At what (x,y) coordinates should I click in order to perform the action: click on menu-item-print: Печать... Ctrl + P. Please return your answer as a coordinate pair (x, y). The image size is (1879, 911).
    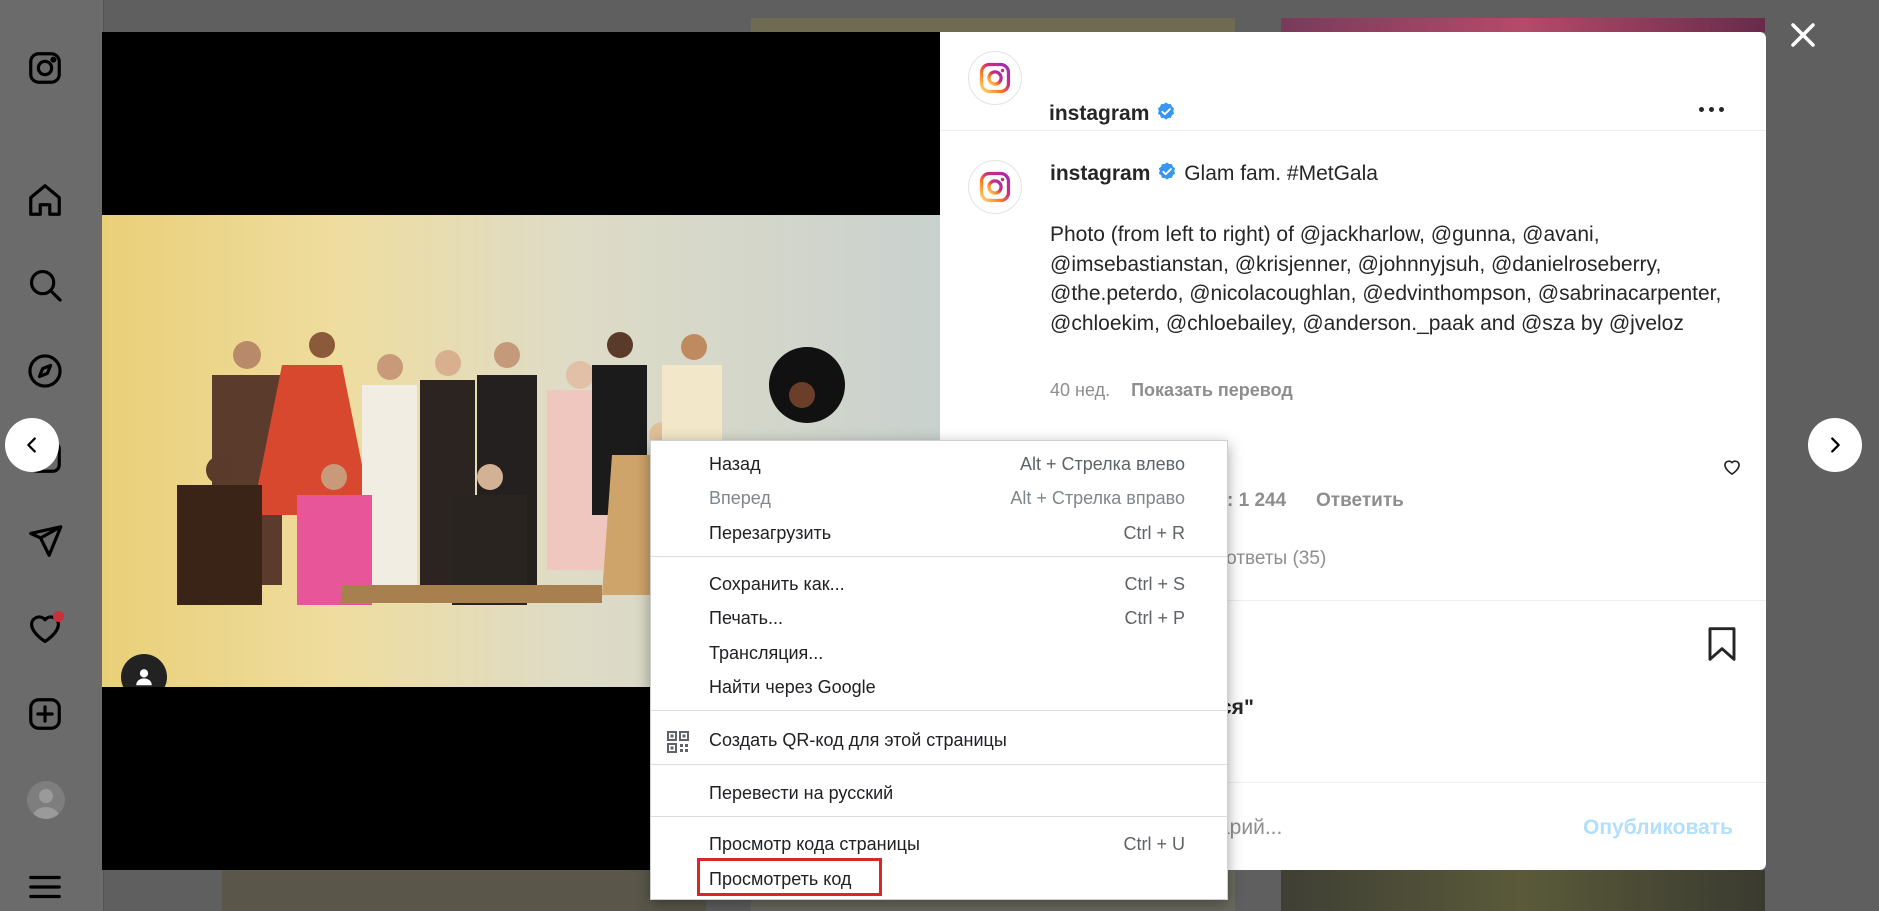
    Looking at the image, I should click on (939, 618).